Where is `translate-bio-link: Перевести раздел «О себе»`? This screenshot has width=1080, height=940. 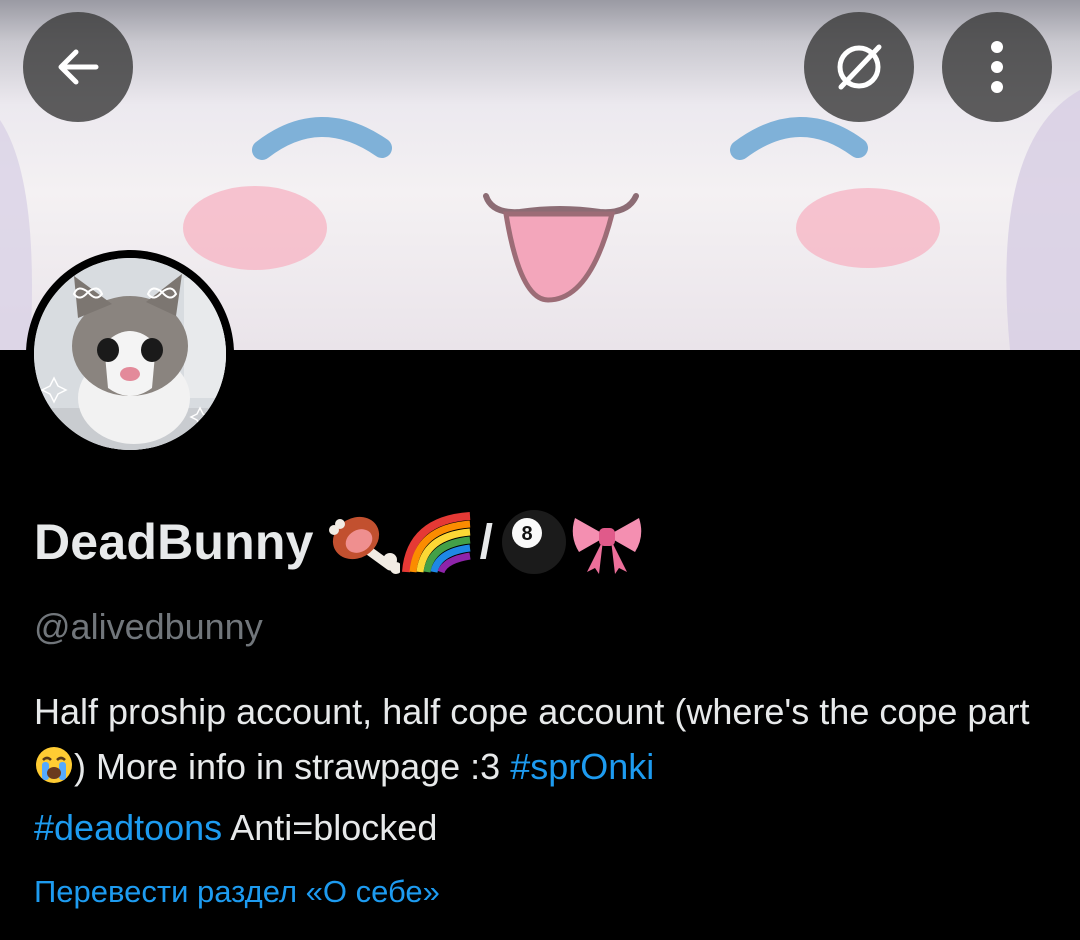
translate-bio-link: Перевести раздел «О себе» is located at coordinates (237, 892).